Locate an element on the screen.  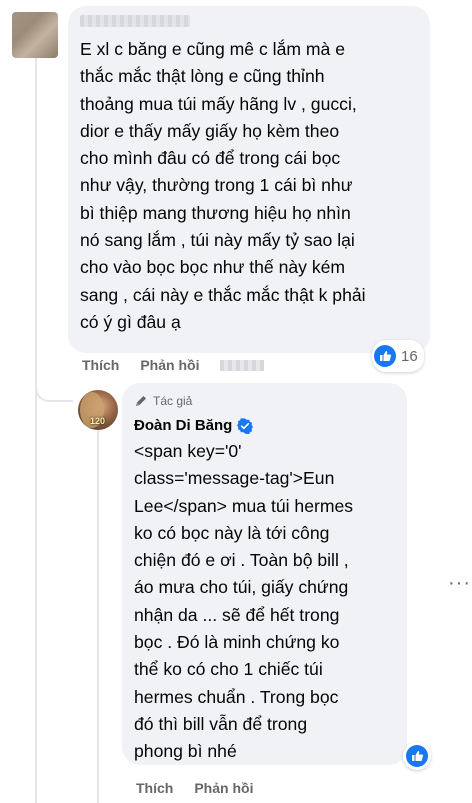
pen-icon is located at coordinates (141, 401).